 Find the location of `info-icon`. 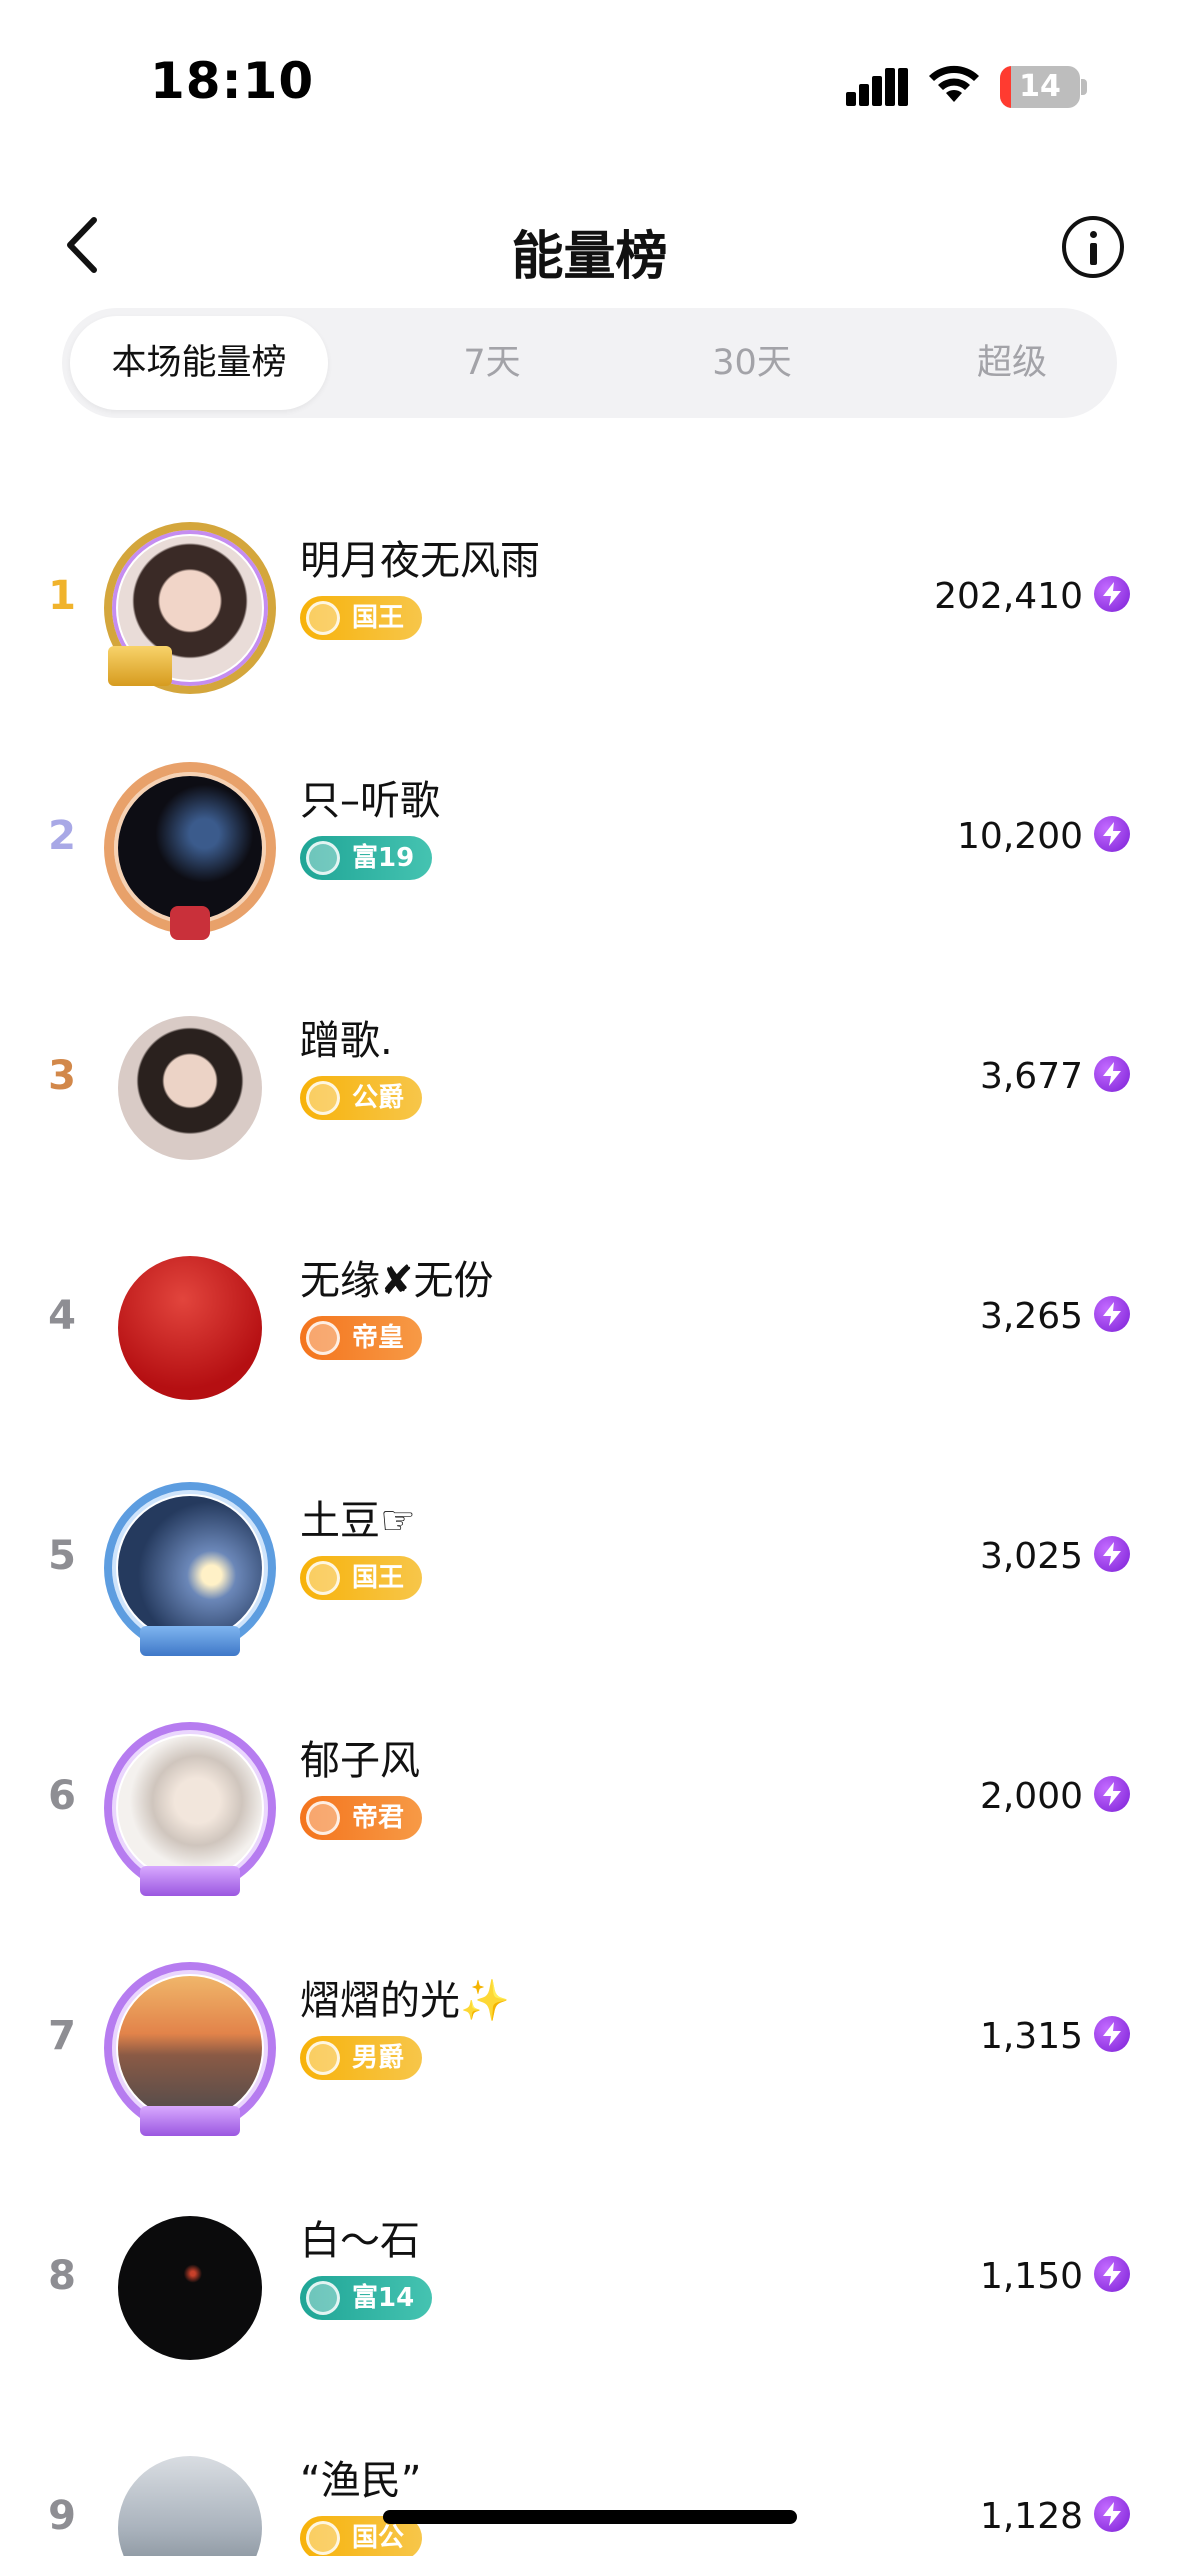

info-icon is located at coordinates (1093, 247).